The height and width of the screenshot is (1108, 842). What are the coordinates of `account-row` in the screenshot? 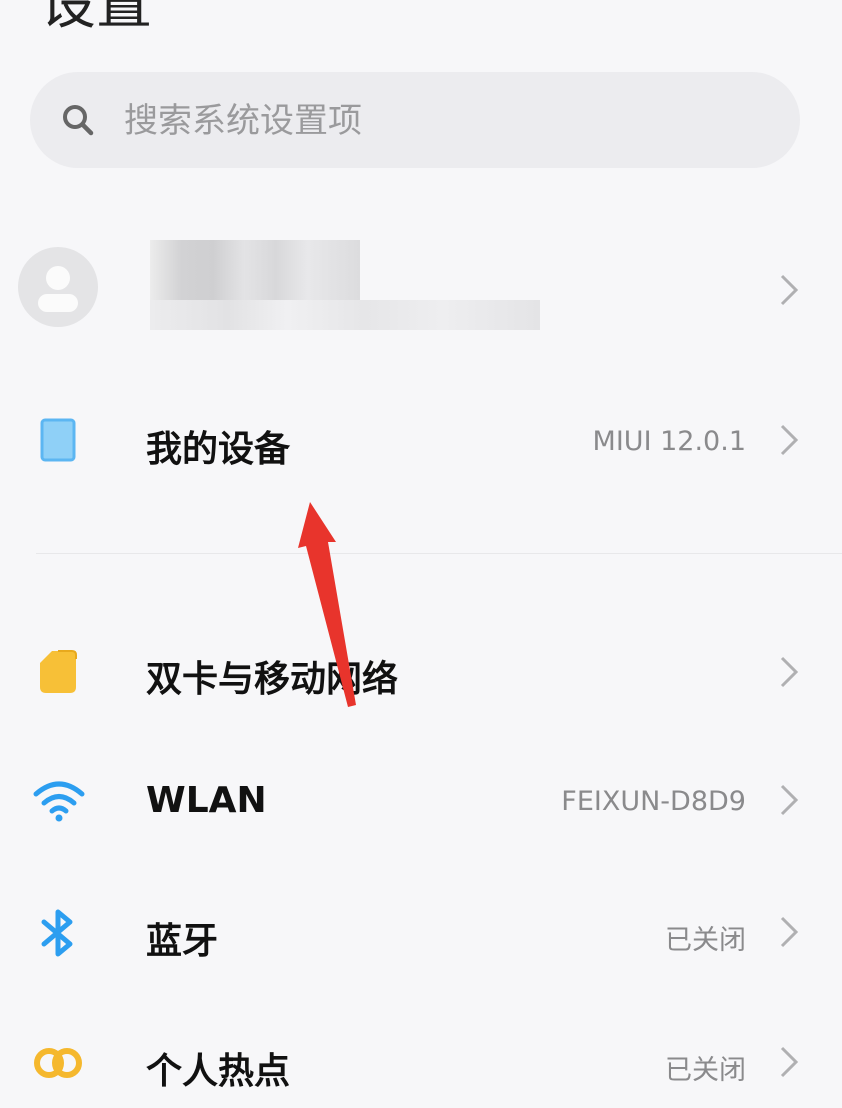 It's located at (421, 290).